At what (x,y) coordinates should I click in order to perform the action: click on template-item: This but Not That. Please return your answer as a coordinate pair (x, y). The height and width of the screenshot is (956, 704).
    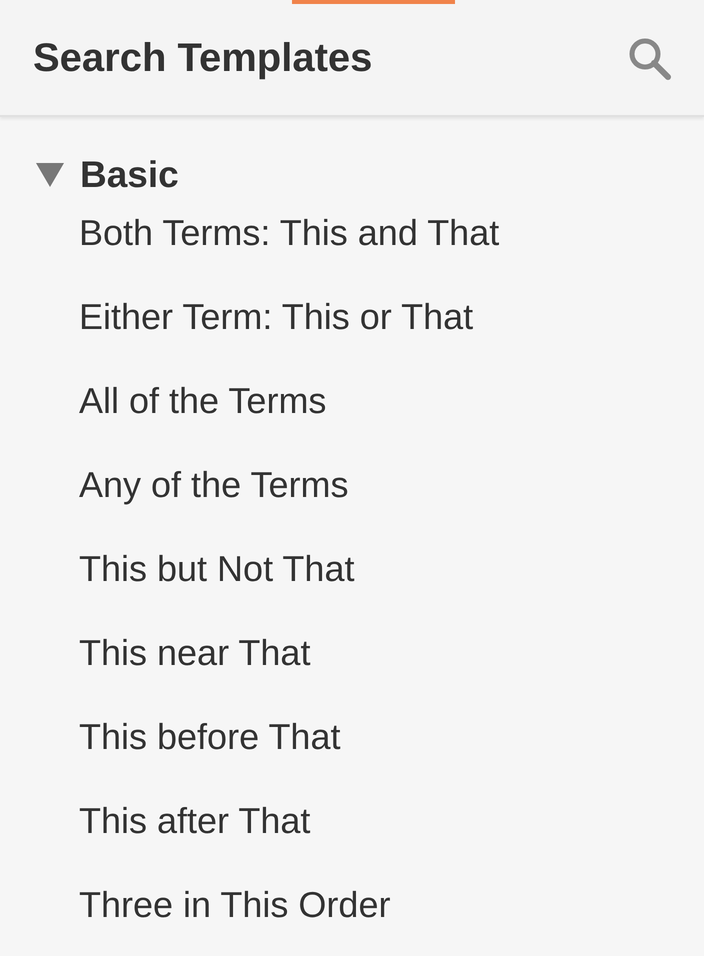
    Looking at the image, I should click on (352, 568).